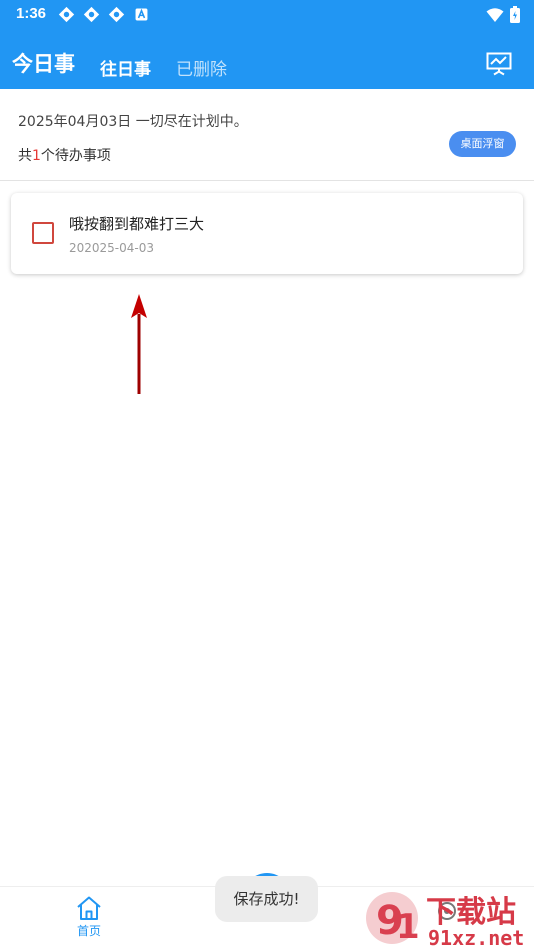 Image resolution: width=534 pixels, height=950 pixels. What do you see at coordinates (75, 156) in the screenshot?
I see `todo-count-suffix: 个待办事项` at bounding box center [75, 156].